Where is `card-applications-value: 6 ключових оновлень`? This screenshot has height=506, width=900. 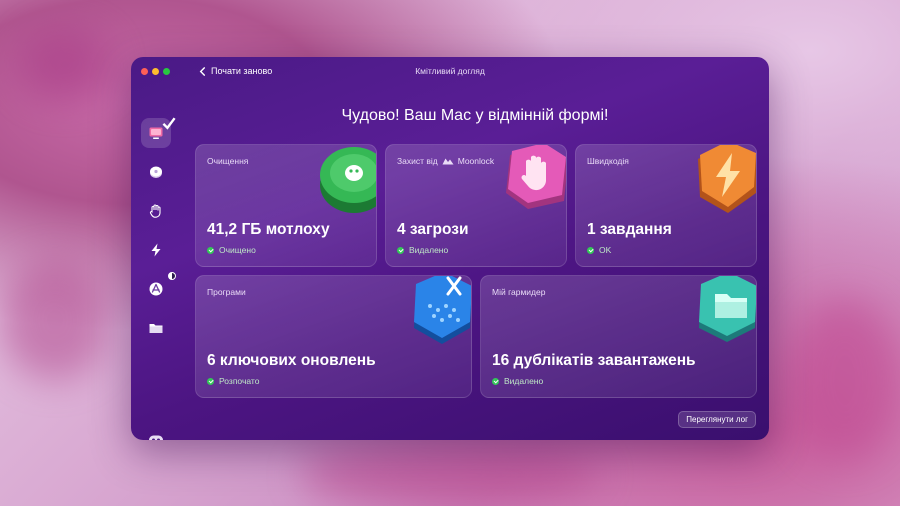
card-applications-value: 6 ключових оновлень is located at coordinates (291, 360).